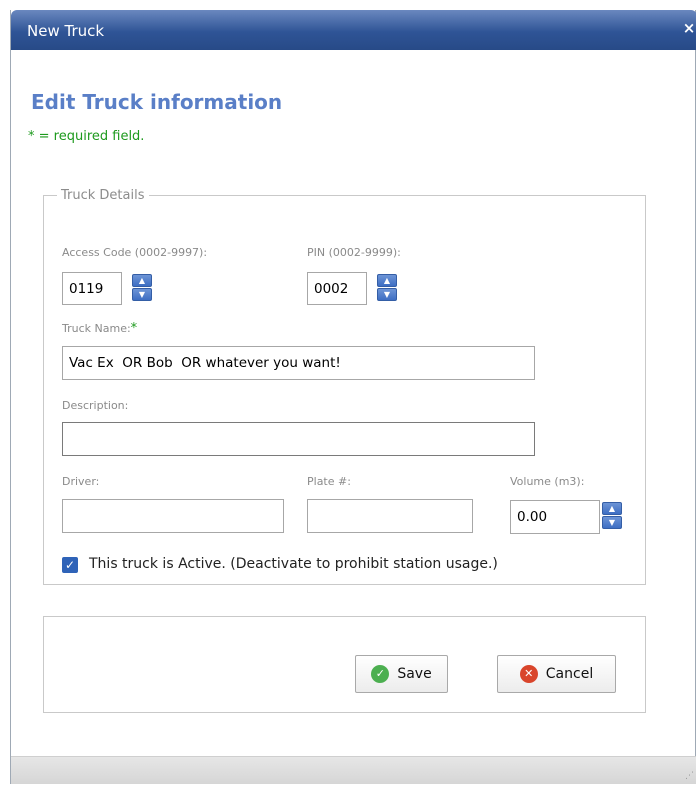 The image size is (696, 794). What do you see at coordinates (353, 30) in the screenshot?
I see `dialog-titlebar: New Truck ×` at bounding box center [353, 30].